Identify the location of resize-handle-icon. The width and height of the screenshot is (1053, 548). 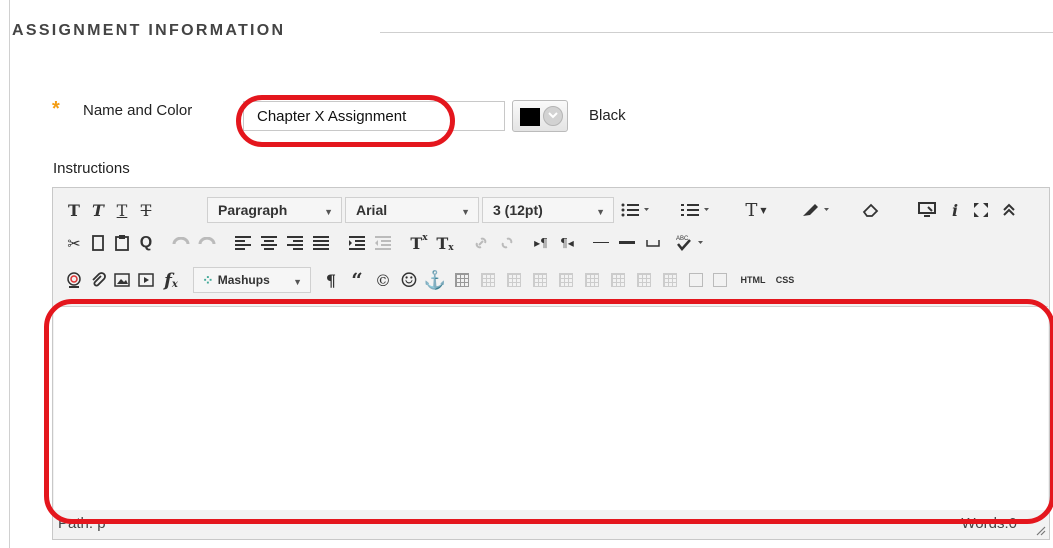
(1040, 530).